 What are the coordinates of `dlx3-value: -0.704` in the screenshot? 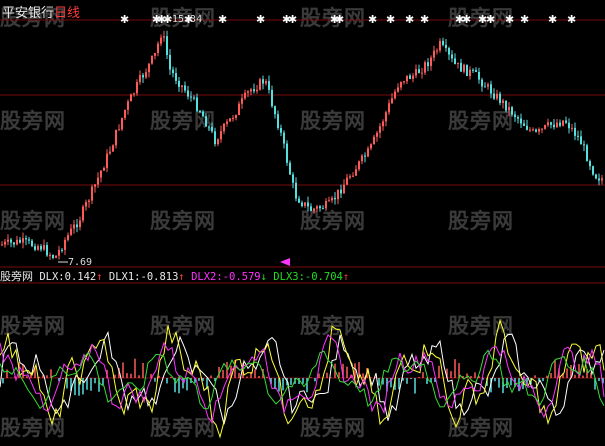 It's located at (323, 277).